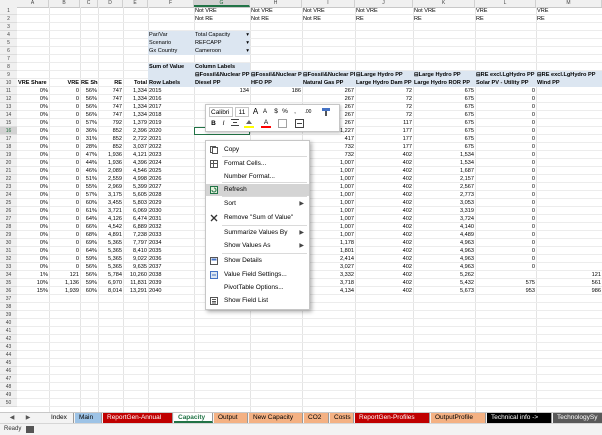 The image size is (602, 435). I want to click on re-cell: 2,559, so click(110, 179).